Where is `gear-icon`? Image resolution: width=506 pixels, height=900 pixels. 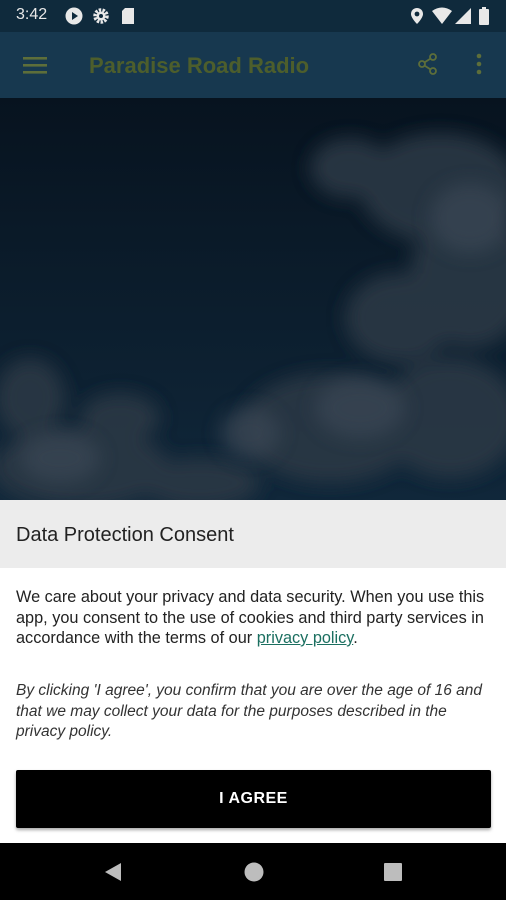 gear-icon is located at coordinates (101, 16).